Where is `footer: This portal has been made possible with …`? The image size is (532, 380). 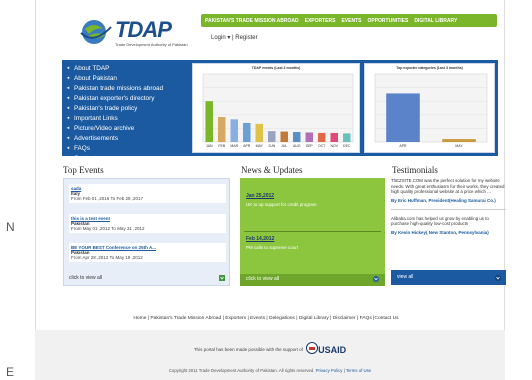 footer: This portal has been made possible with … is located at coordinates (270, 355).